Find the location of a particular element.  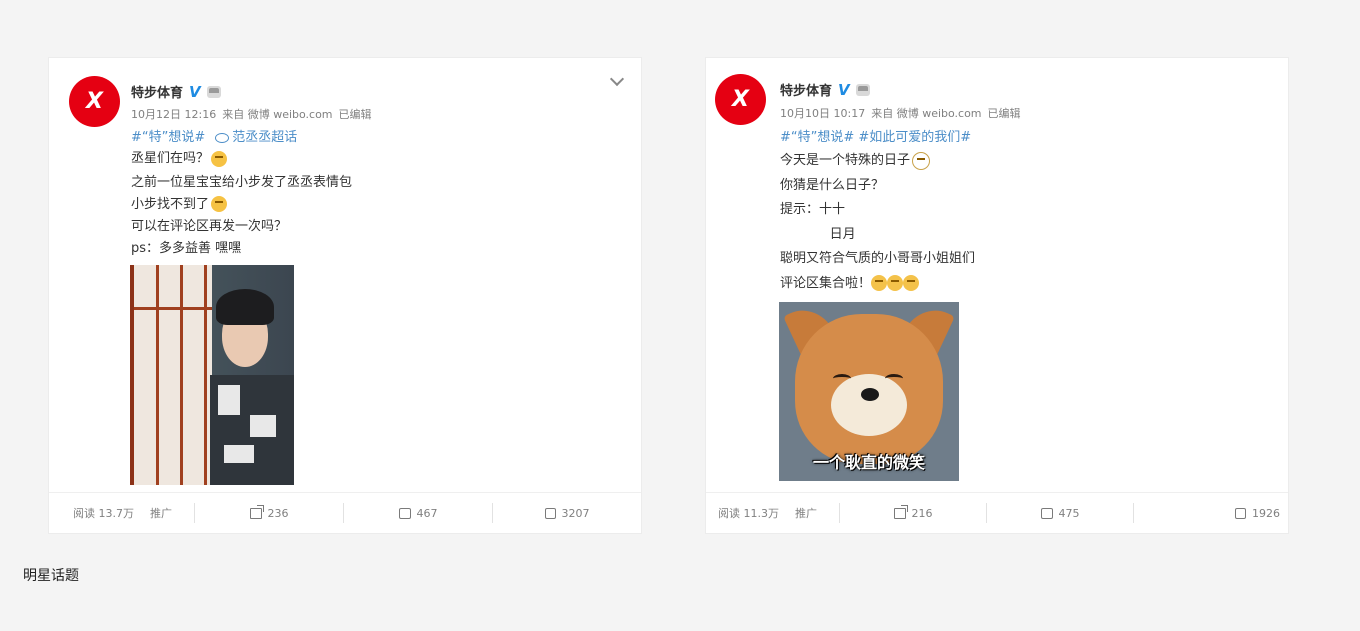

post-line: 可以在评论区再发一次吗？ is located at coordinates (209, 226).